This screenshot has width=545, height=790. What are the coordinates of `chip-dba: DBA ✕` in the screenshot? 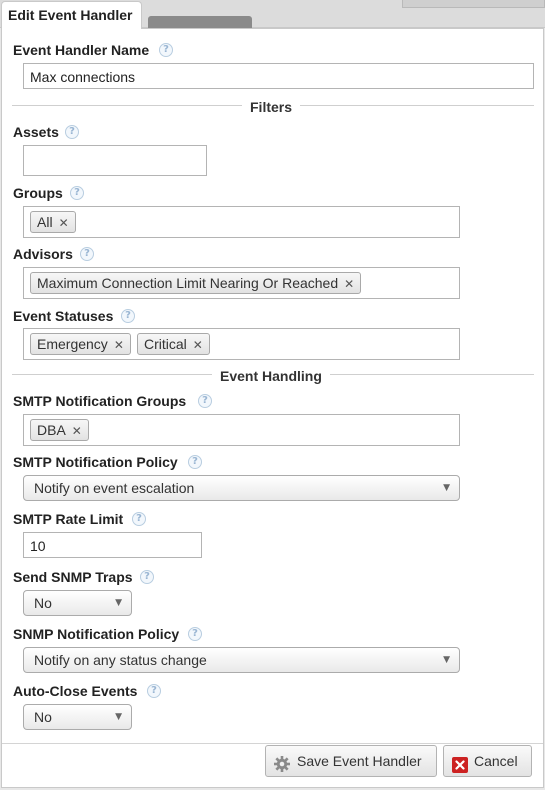 It's located at (59, 430).